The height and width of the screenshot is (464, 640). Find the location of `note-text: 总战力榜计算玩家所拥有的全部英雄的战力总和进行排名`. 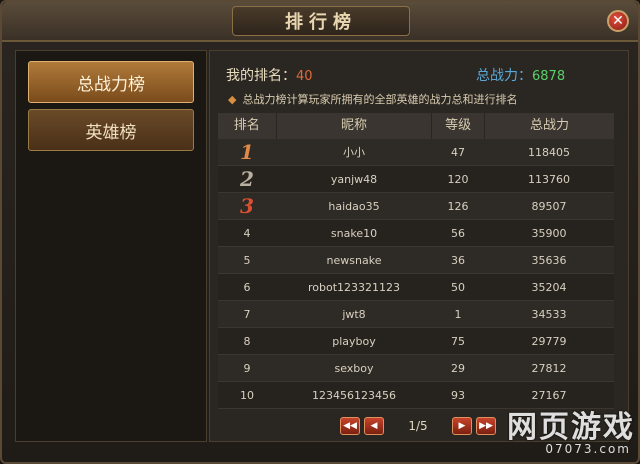

note-text: 总战力榜计算玩家所拥有的全部英雄的战力总和进行排名 is located at coordinates (380, 99).